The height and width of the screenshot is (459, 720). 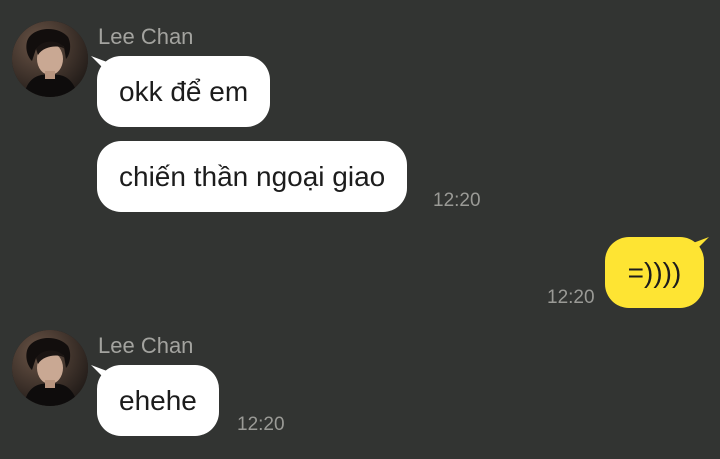 I want to click on bubble-tail, so click(x=701, y=245).